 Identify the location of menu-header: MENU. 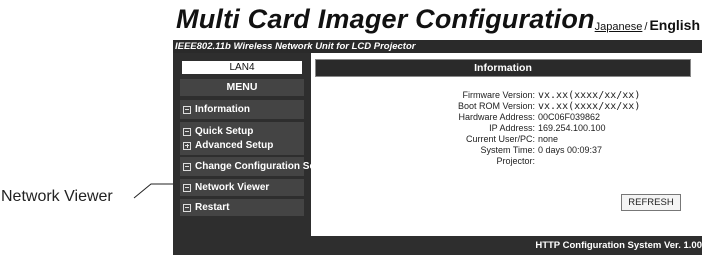
(242, 87).